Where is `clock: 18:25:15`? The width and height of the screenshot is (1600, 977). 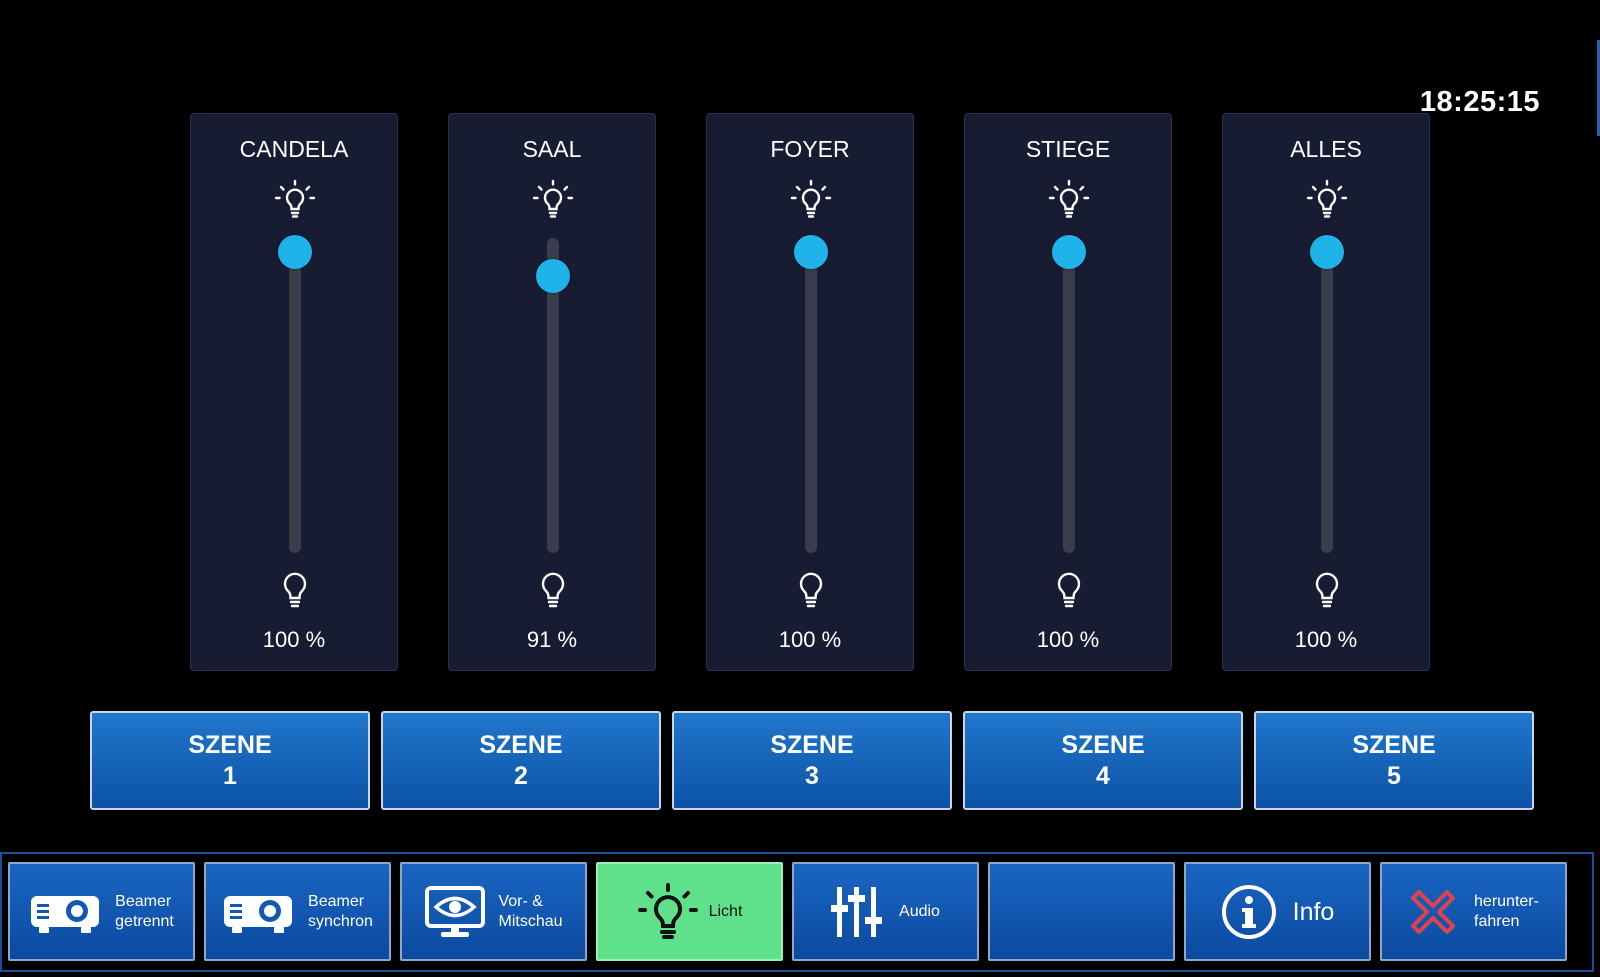 clock: 18:25:15 is located at coordinates (1479, 102).